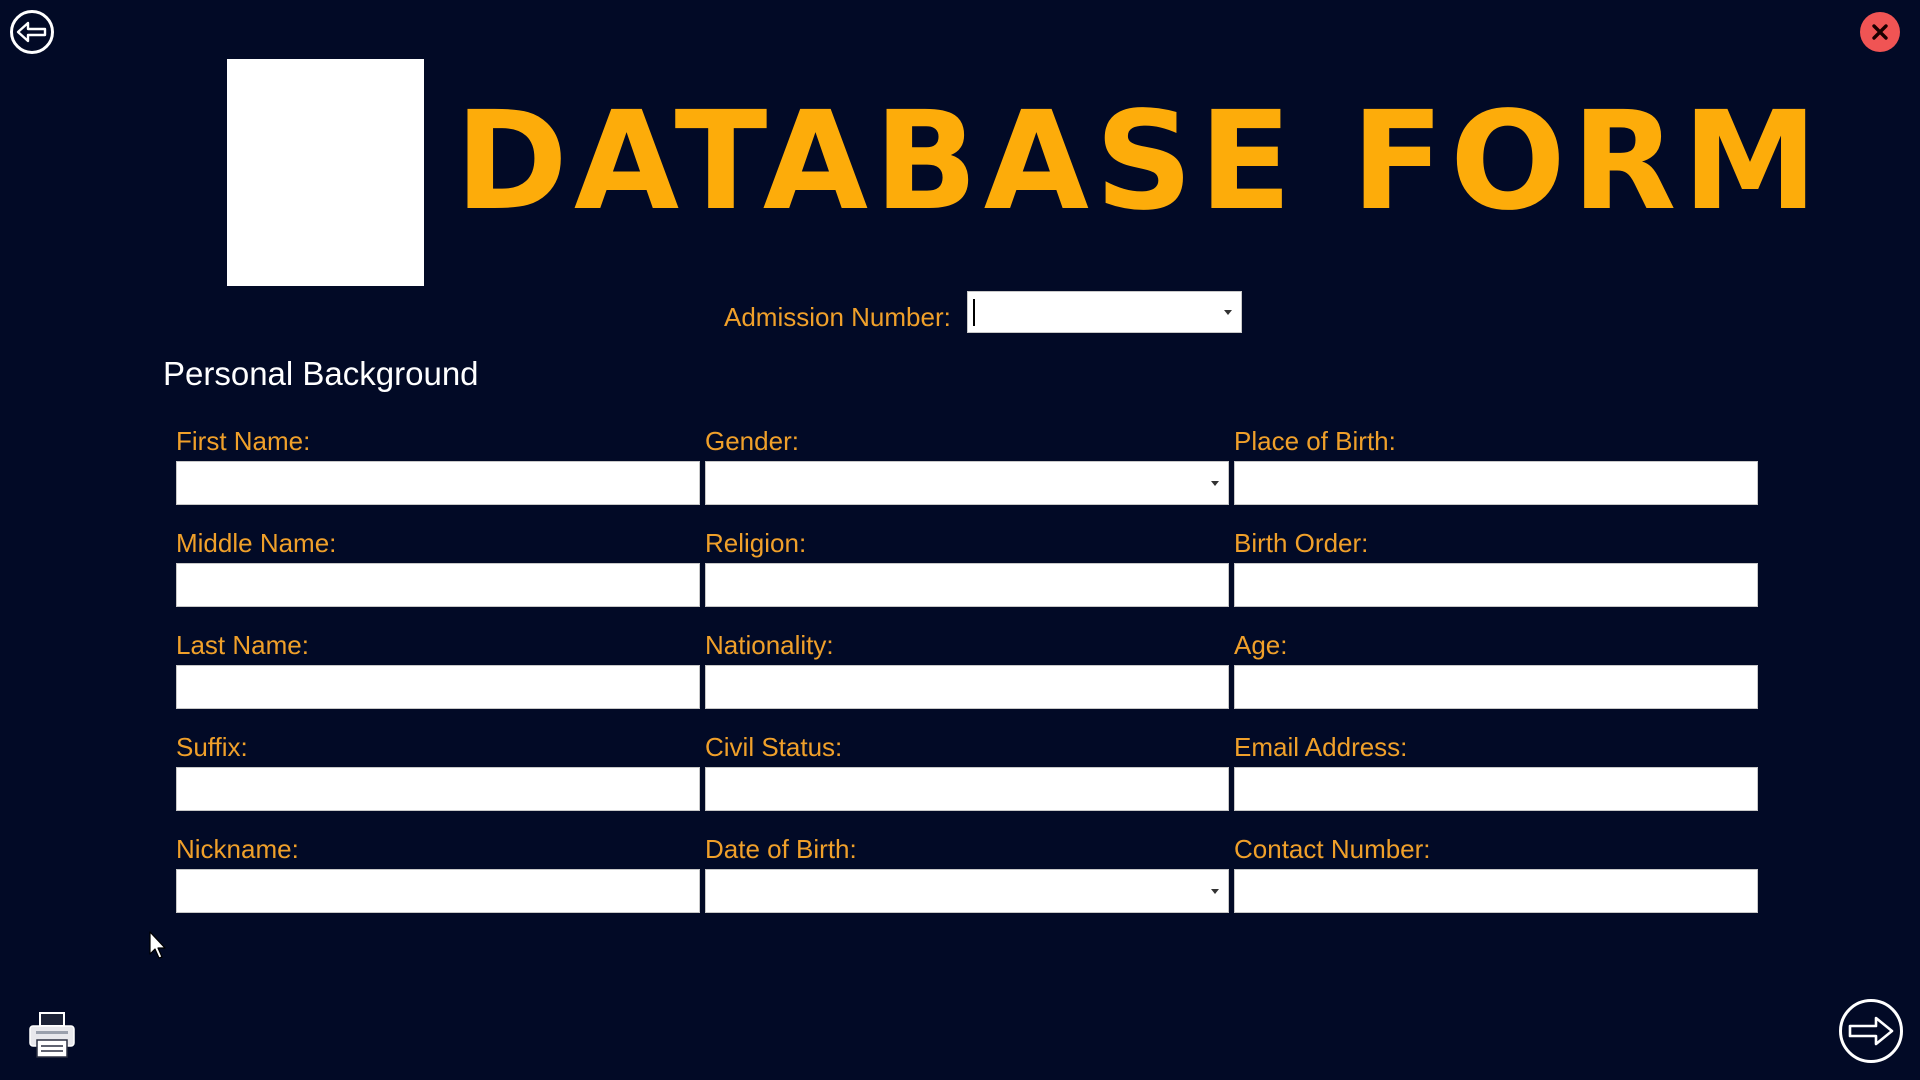 The width and height of the screenshot is (1920, 1080). I want to click on birth-order-field: Birth Order:, so click(1496, 565).